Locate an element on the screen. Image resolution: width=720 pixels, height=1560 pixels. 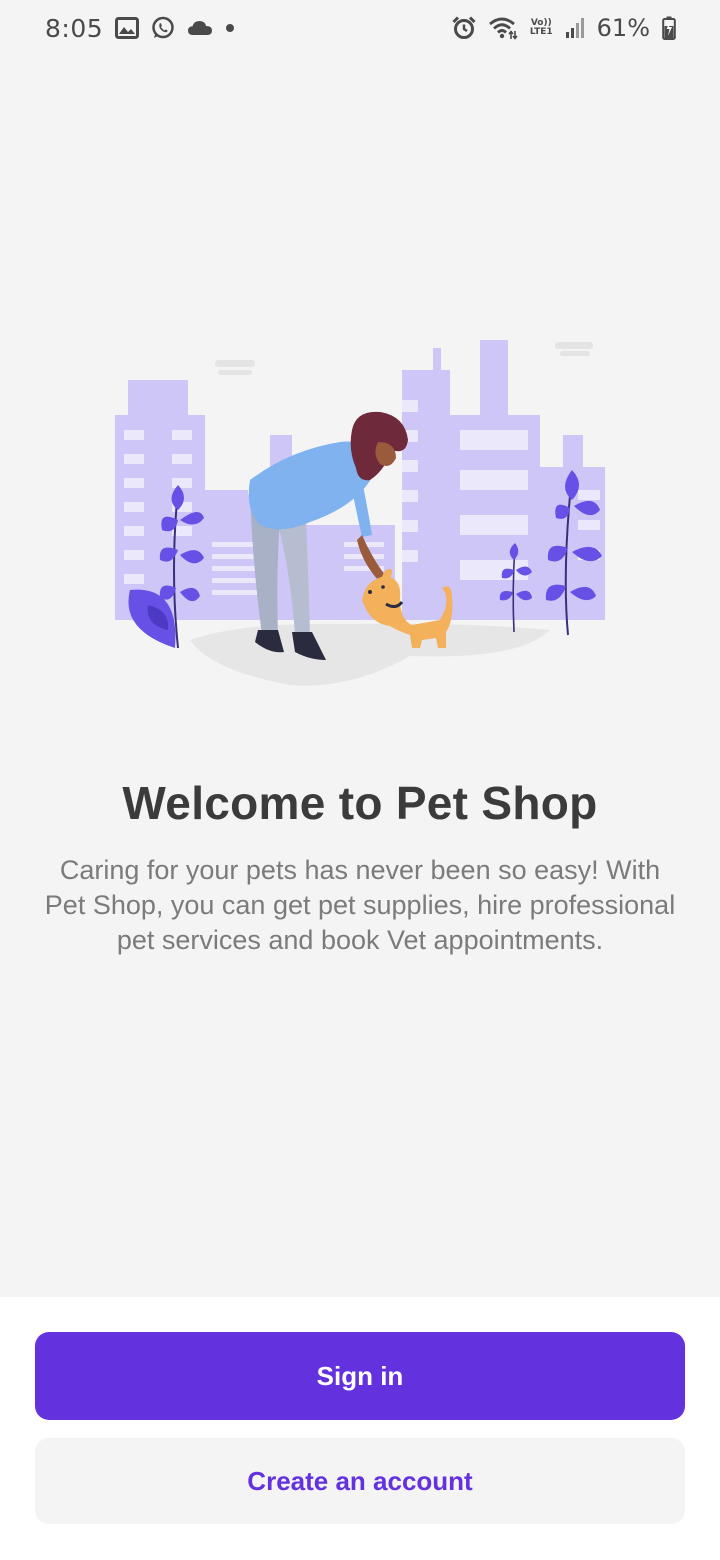
lte-icon: Vo)) LTE1 is located at coordinates (541, 28).